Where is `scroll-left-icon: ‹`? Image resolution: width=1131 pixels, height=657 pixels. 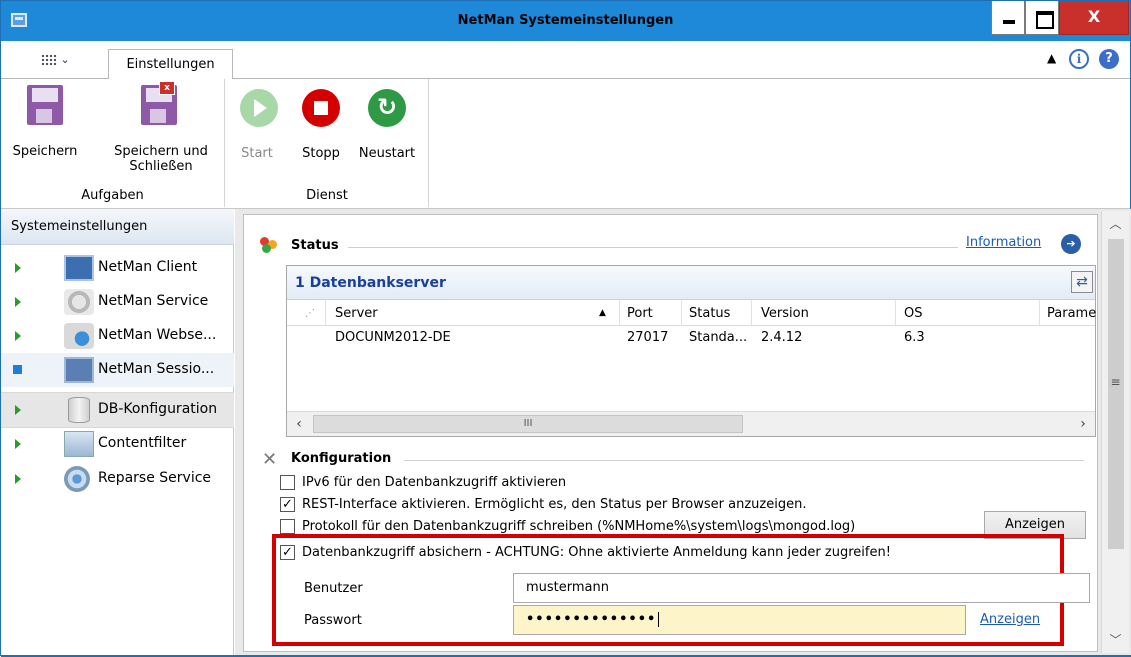
scroll-left-icon: ‹ is located at coordinates (299, 424).